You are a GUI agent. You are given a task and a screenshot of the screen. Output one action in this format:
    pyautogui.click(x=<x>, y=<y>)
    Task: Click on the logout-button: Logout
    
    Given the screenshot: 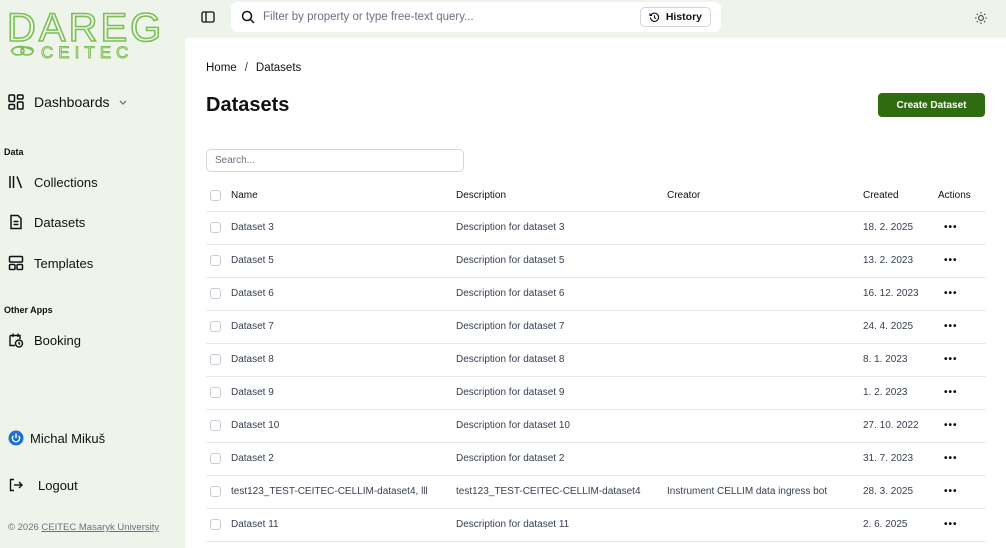 What is the action you would take?
    pyautogui.click(x=43, y=485)
    